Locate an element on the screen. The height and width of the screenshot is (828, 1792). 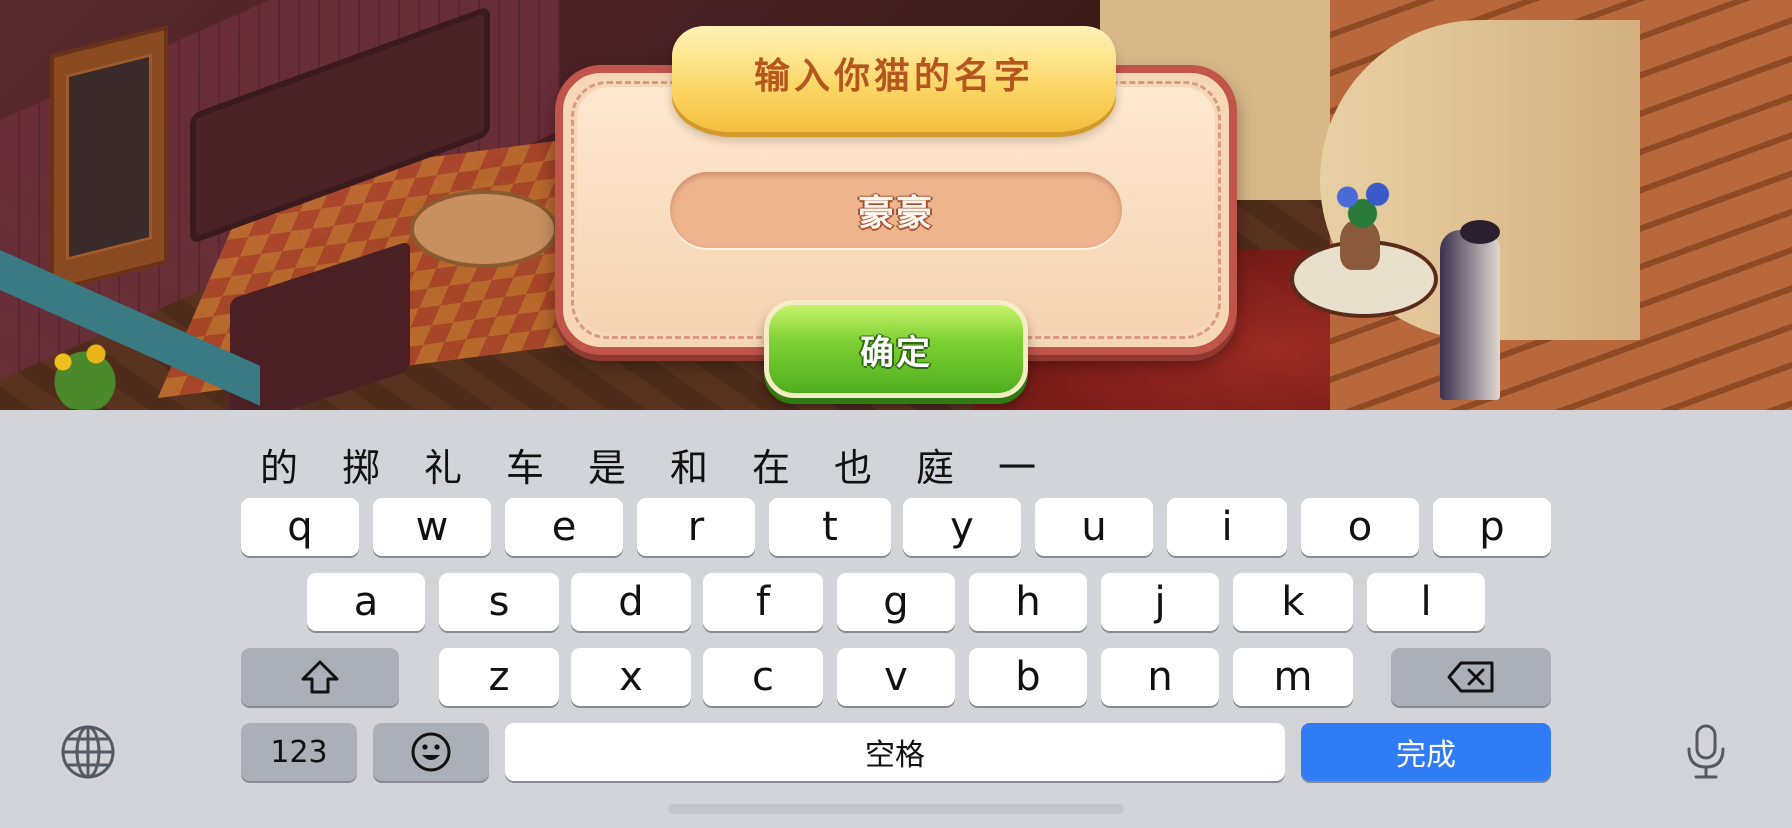
key-a: a is located at coordinates (366, 602).